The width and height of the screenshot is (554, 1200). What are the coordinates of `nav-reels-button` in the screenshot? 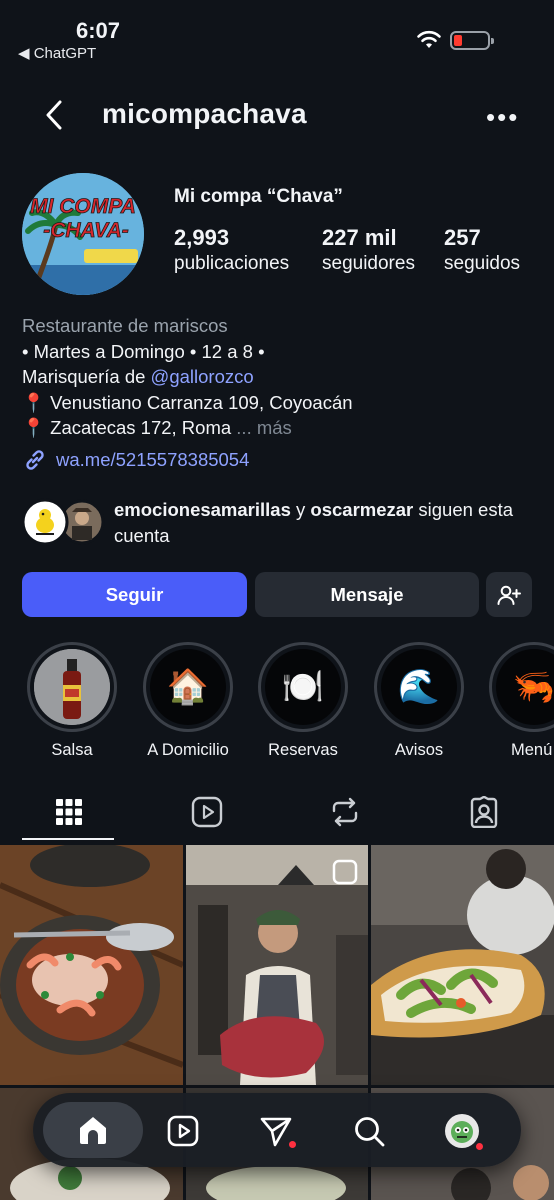 It's located at (183, 1131).